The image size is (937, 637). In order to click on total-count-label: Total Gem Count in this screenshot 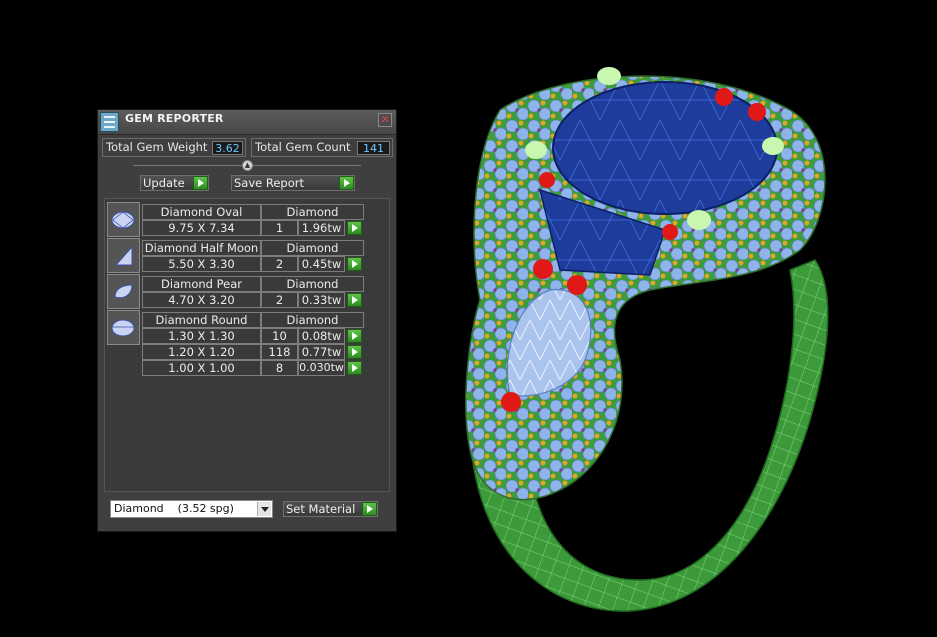, I will do `click(303, 147)`.